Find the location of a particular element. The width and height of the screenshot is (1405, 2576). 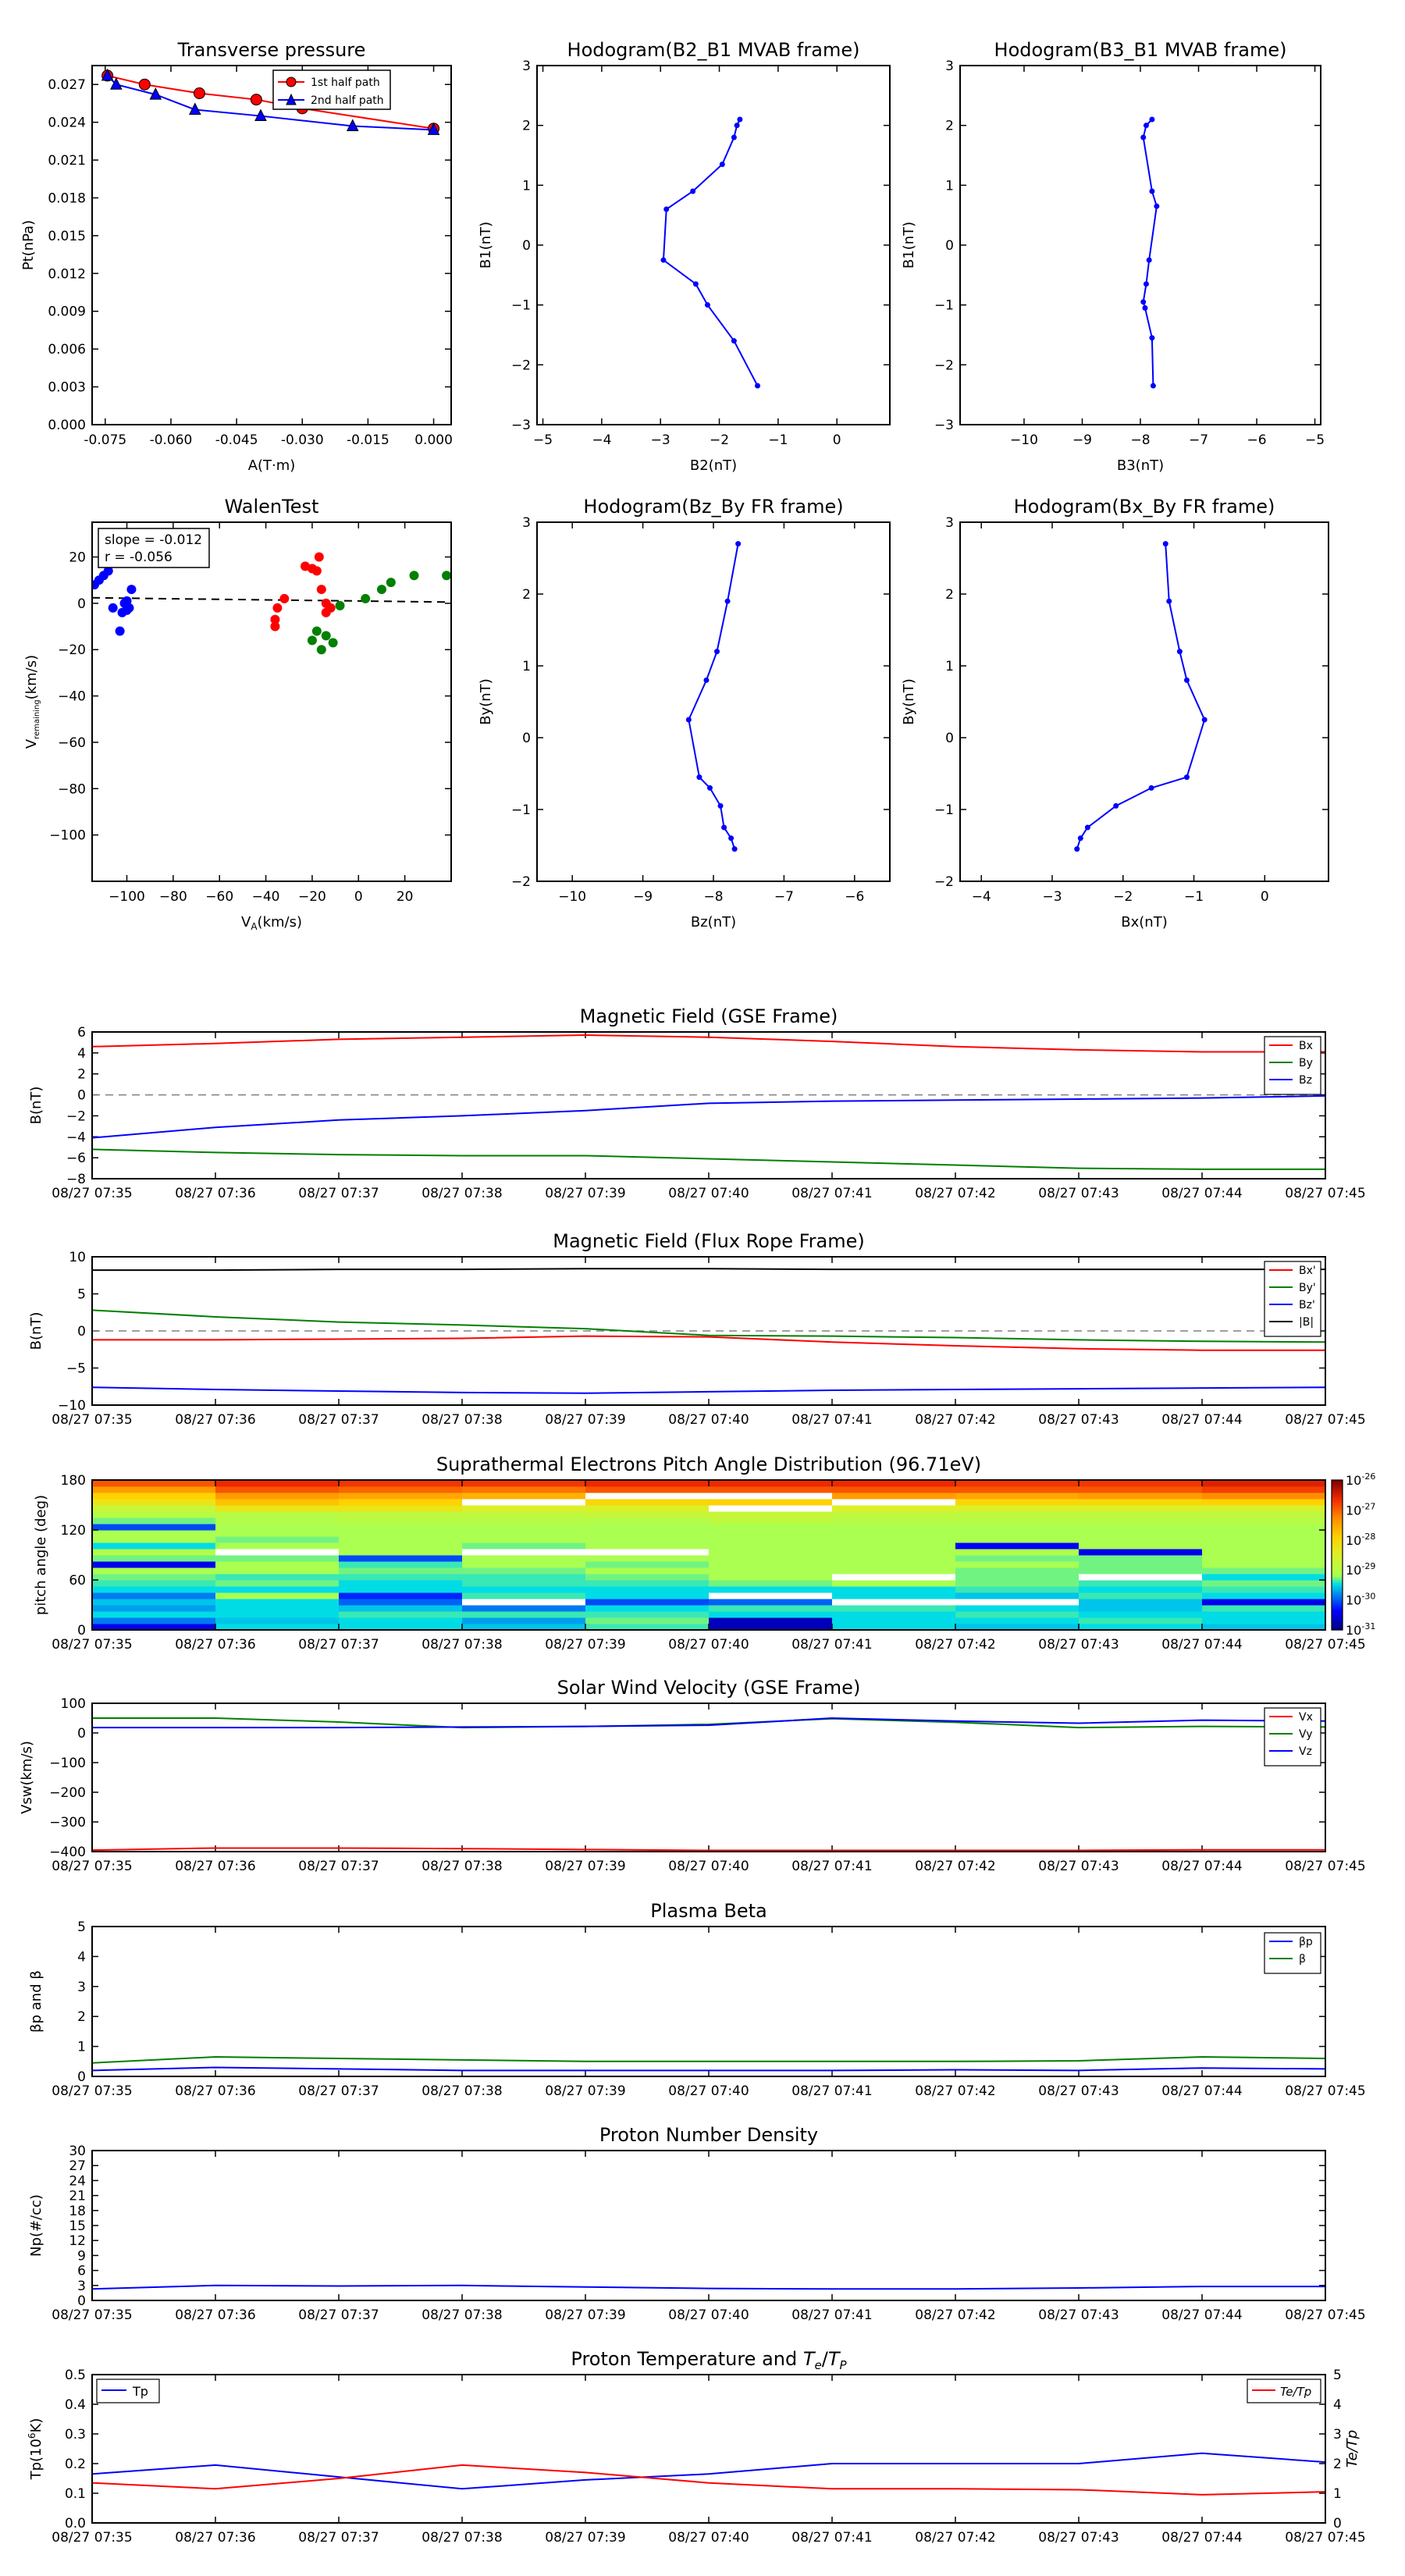

x-tick-label: −2 is located at coordinates (1123, 897).